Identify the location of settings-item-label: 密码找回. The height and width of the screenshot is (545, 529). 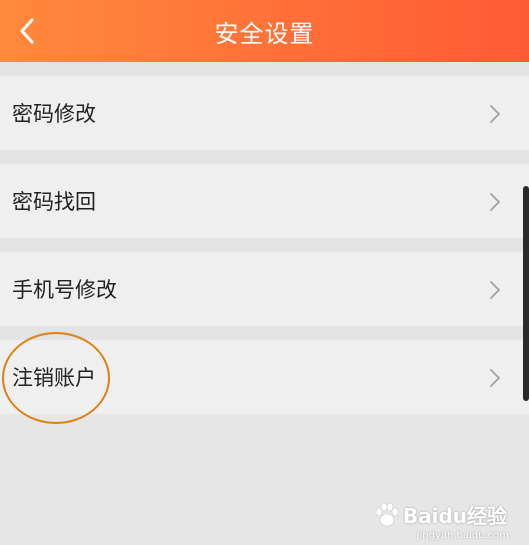
(54, 202).